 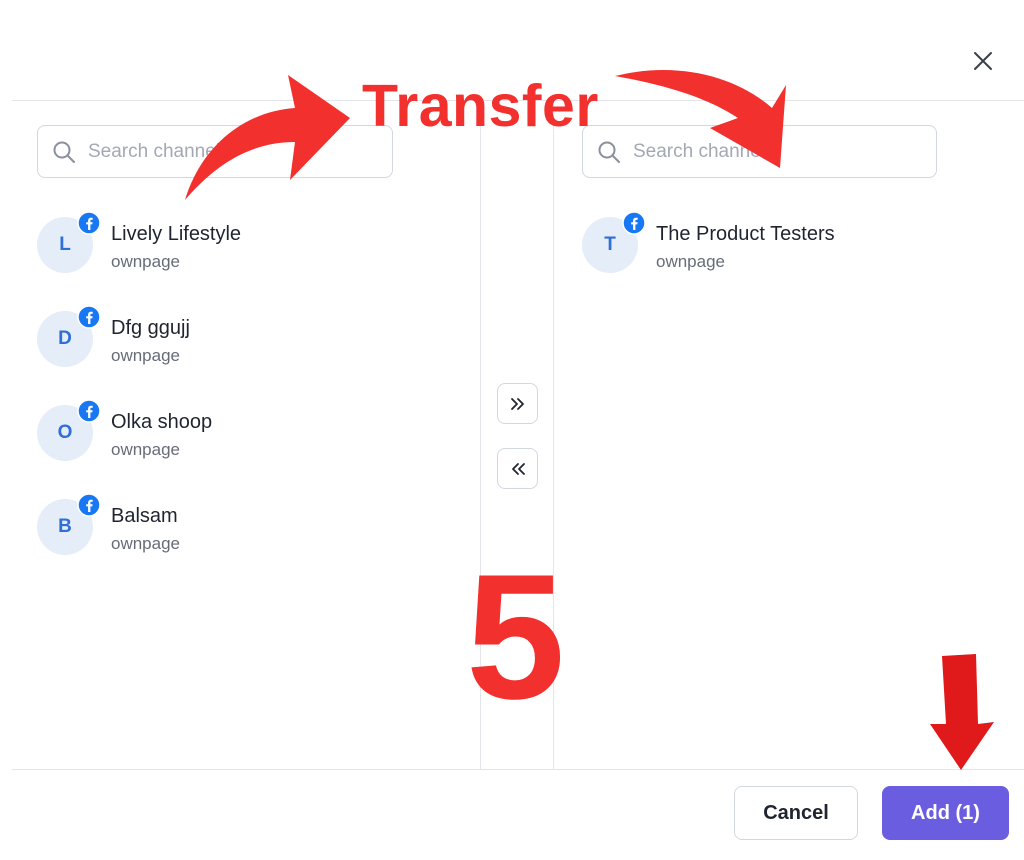 What do you see at coordinates (778, 151) in the screenshot?
I see `right-search-input` at bounding box center [778, 151].